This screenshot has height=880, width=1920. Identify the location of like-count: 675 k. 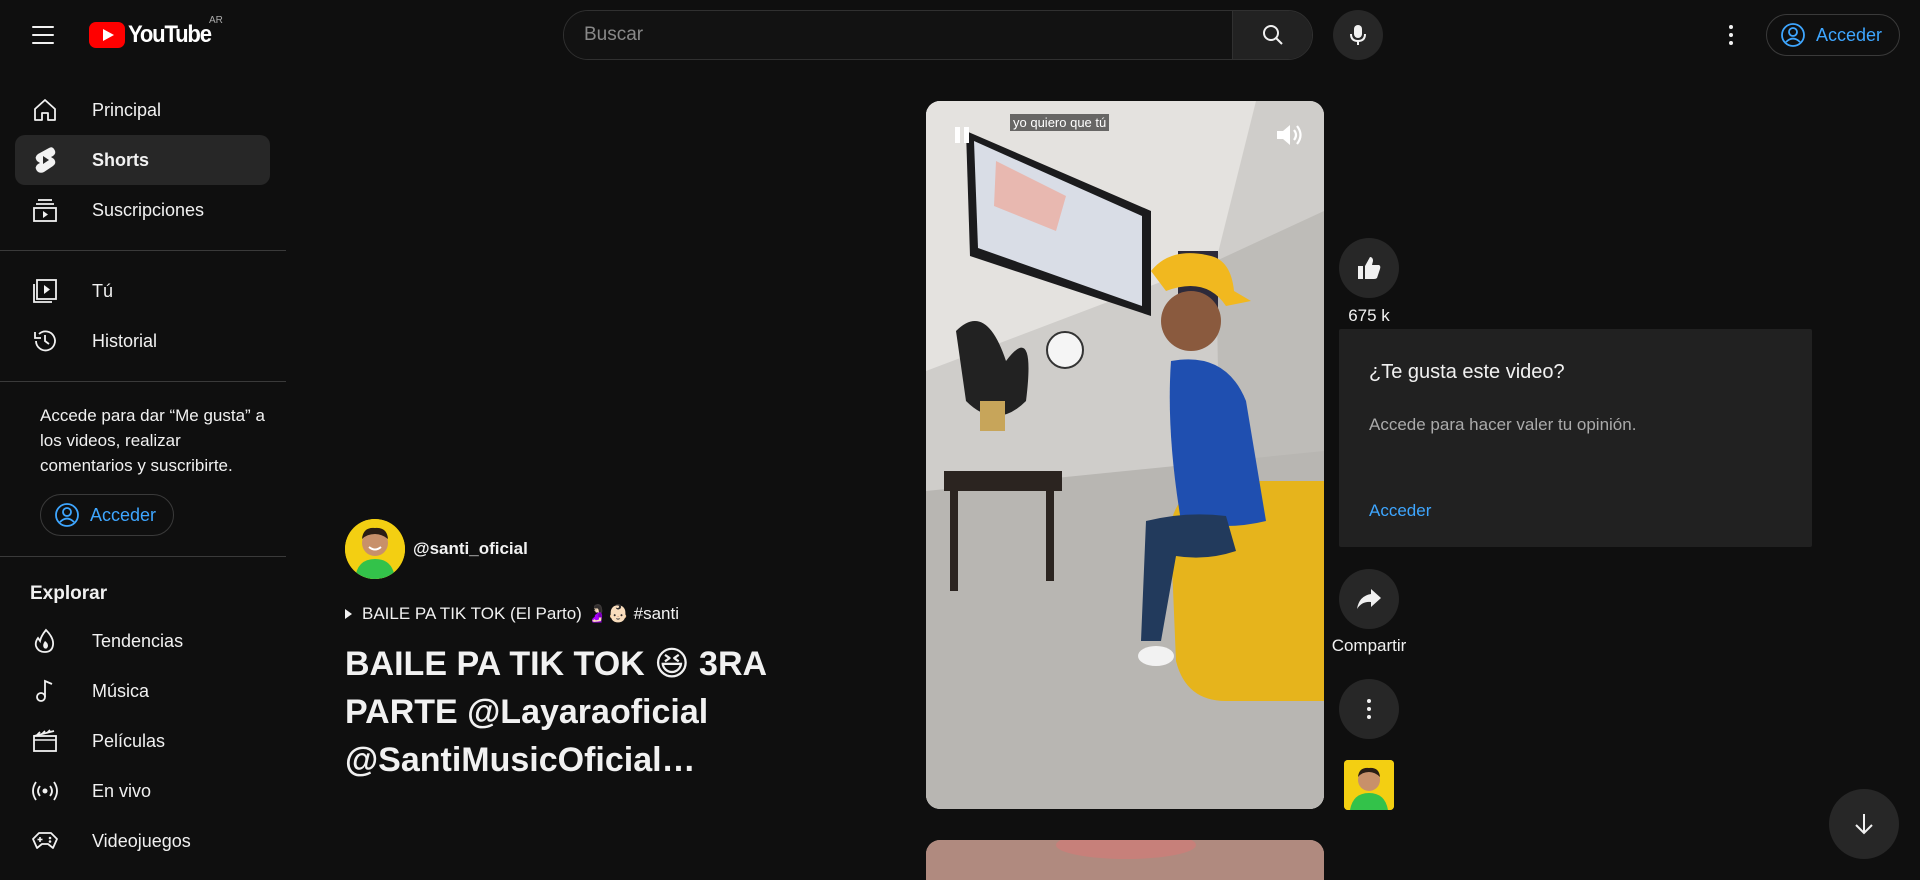
(1369, 315).